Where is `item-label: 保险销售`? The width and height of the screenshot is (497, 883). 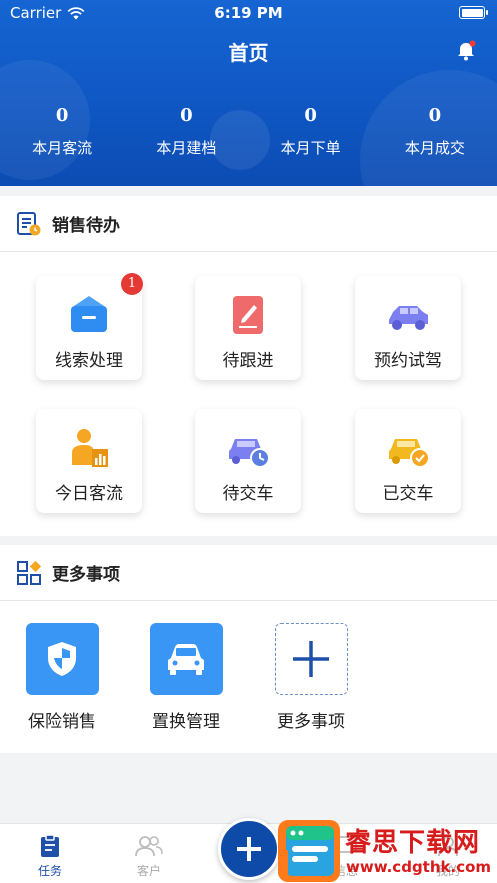
item-label: 保险销售 is located at coordinates (62, 722).